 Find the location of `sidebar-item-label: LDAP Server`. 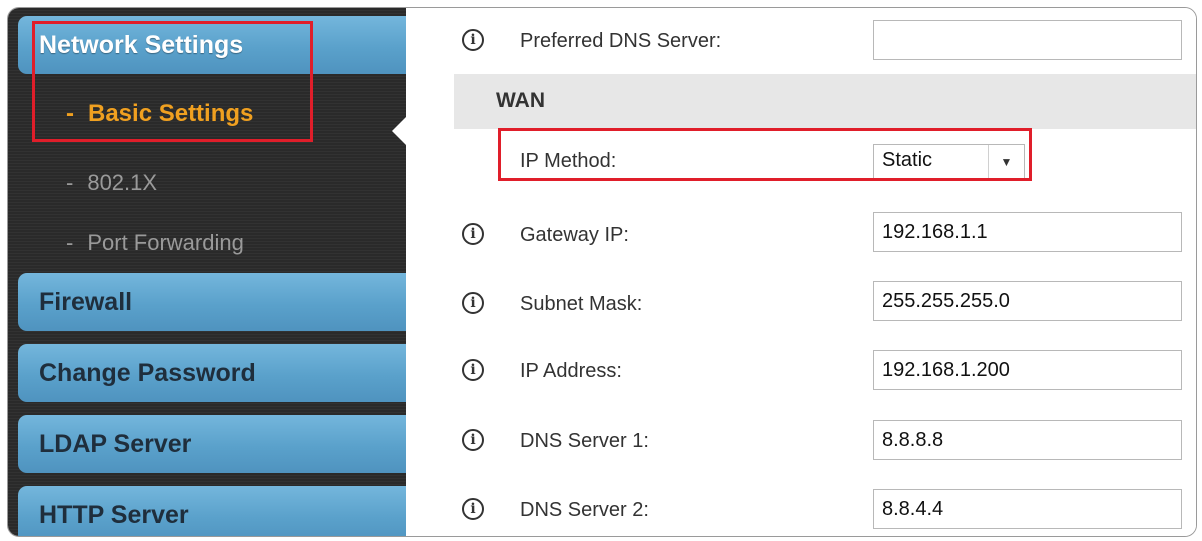

sidebar-item-label: LDAP Server is located at coordinates (115, 443).